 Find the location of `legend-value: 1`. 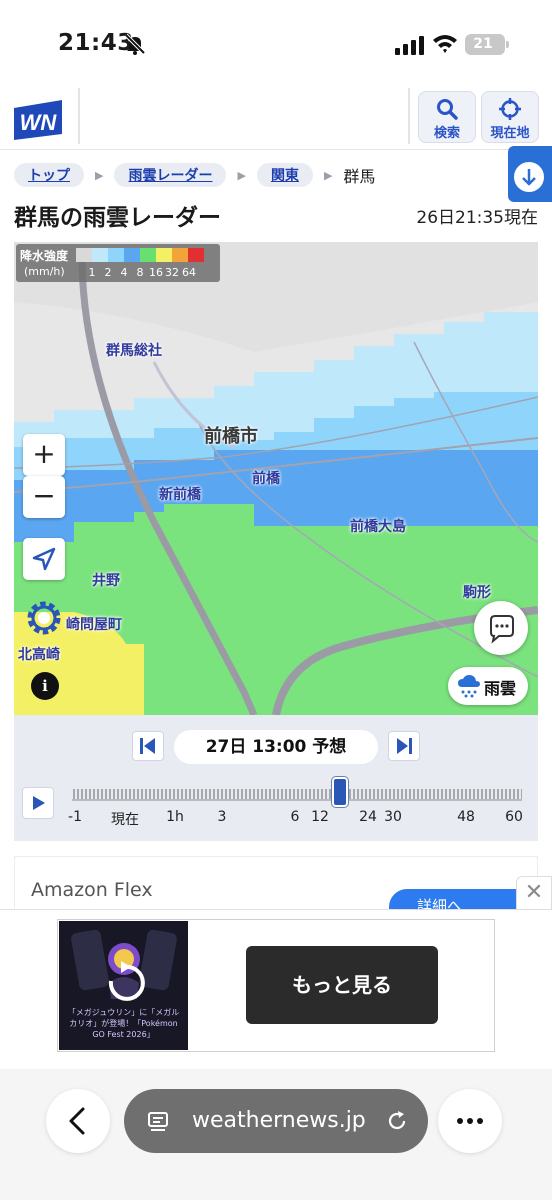

legend-value: 1 is located at coordinates (92, 272).